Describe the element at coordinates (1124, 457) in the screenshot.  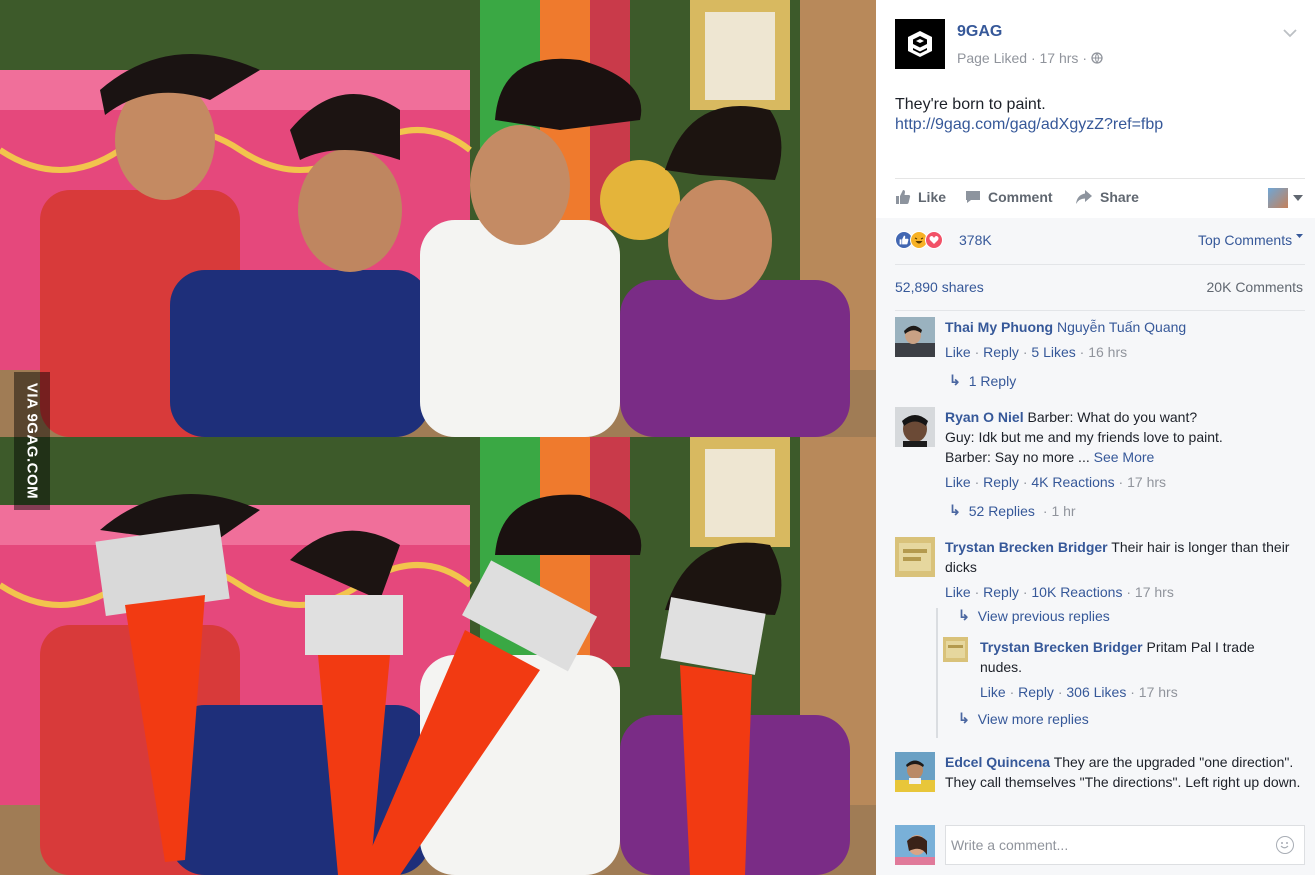
I see `see-more-link: See More` at that location.